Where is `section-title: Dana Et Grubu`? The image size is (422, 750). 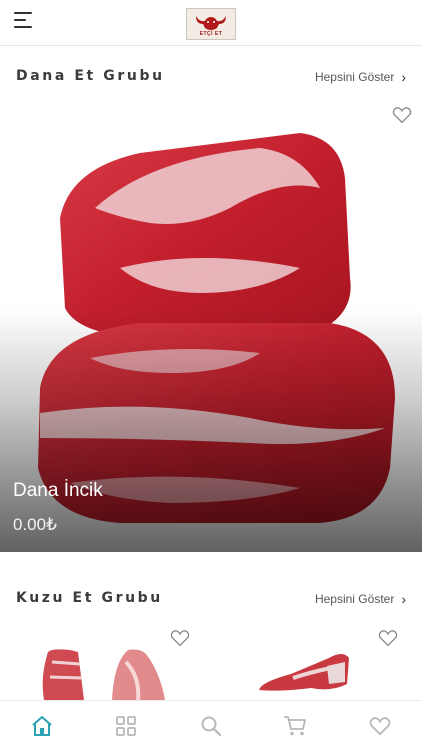
section-title: Dana Et Grubu is located at coordinates (90, 76).